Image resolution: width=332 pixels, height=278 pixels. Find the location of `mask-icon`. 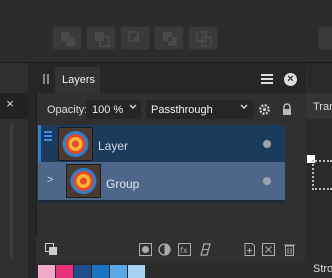

mask-icon is located at coordinates (145, 249).